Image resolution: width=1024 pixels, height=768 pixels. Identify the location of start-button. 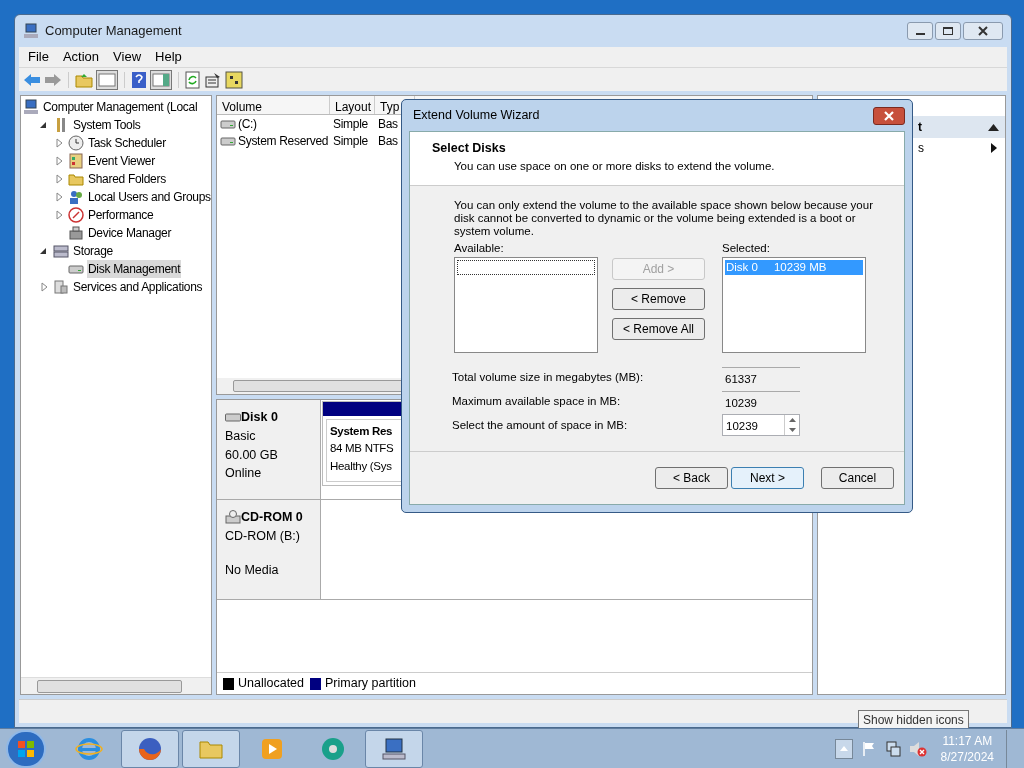
(26, 748).